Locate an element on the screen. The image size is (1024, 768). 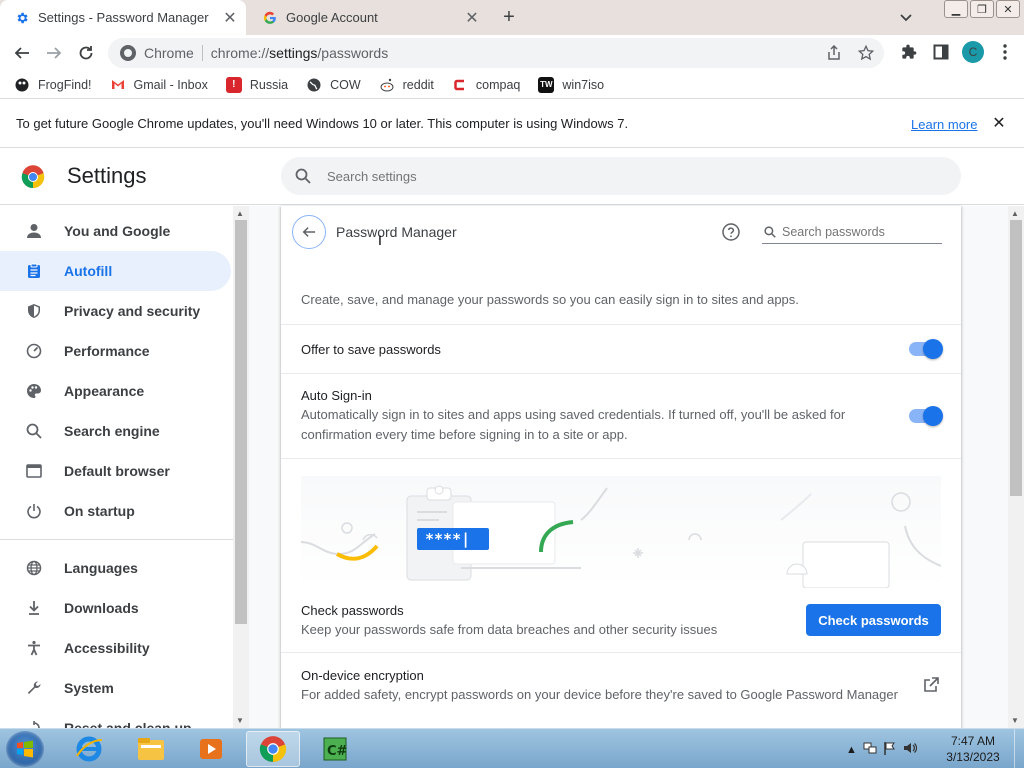
share-icon is located at coordinates (834, 53).